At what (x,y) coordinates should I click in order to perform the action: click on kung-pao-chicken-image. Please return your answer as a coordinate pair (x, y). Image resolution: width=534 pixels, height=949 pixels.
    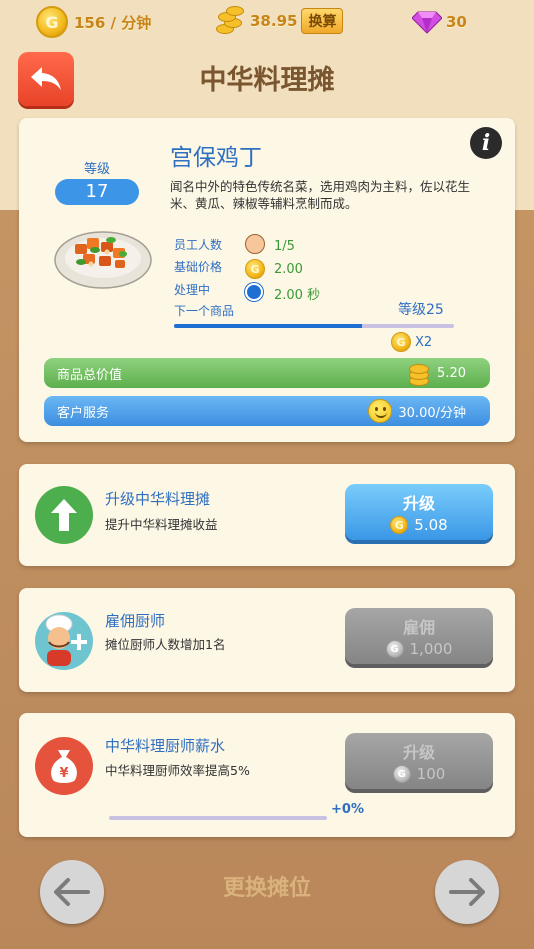
    Looking at the image, I should click on (103, 254).